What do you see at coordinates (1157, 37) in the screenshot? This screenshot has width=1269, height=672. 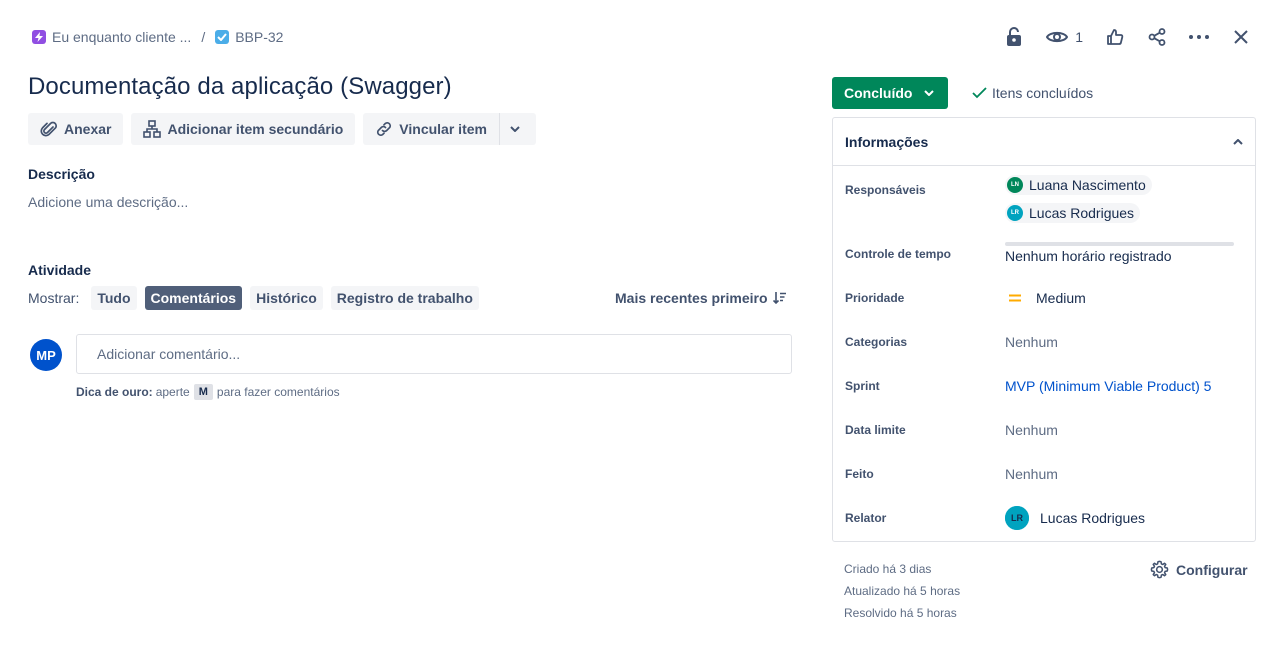 I see `share-icon` at bounding box center [1157, 37].